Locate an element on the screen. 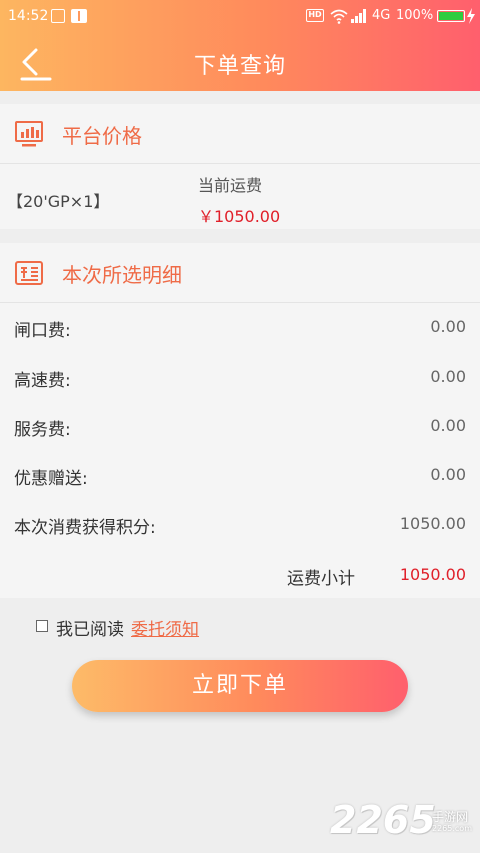 The height and width of the screenshot is (853, 480). platform-price-card: 平台价格 【20'GP×1】 当前运费 ￥1050.00 is located at coordinates (240, 166).